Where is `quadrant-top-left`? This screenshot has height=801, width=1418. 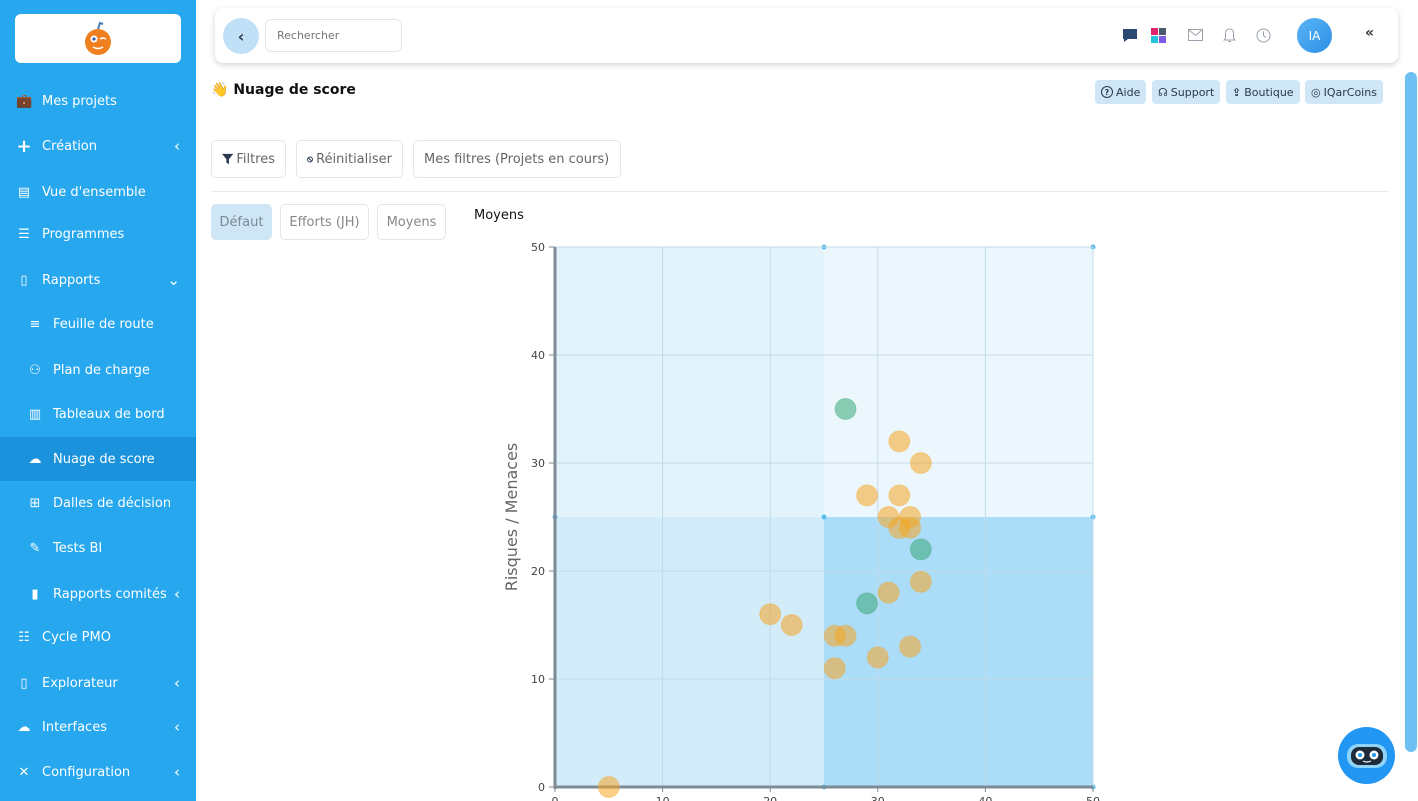
quadrant-top-left is located at coordinates (689, 382).